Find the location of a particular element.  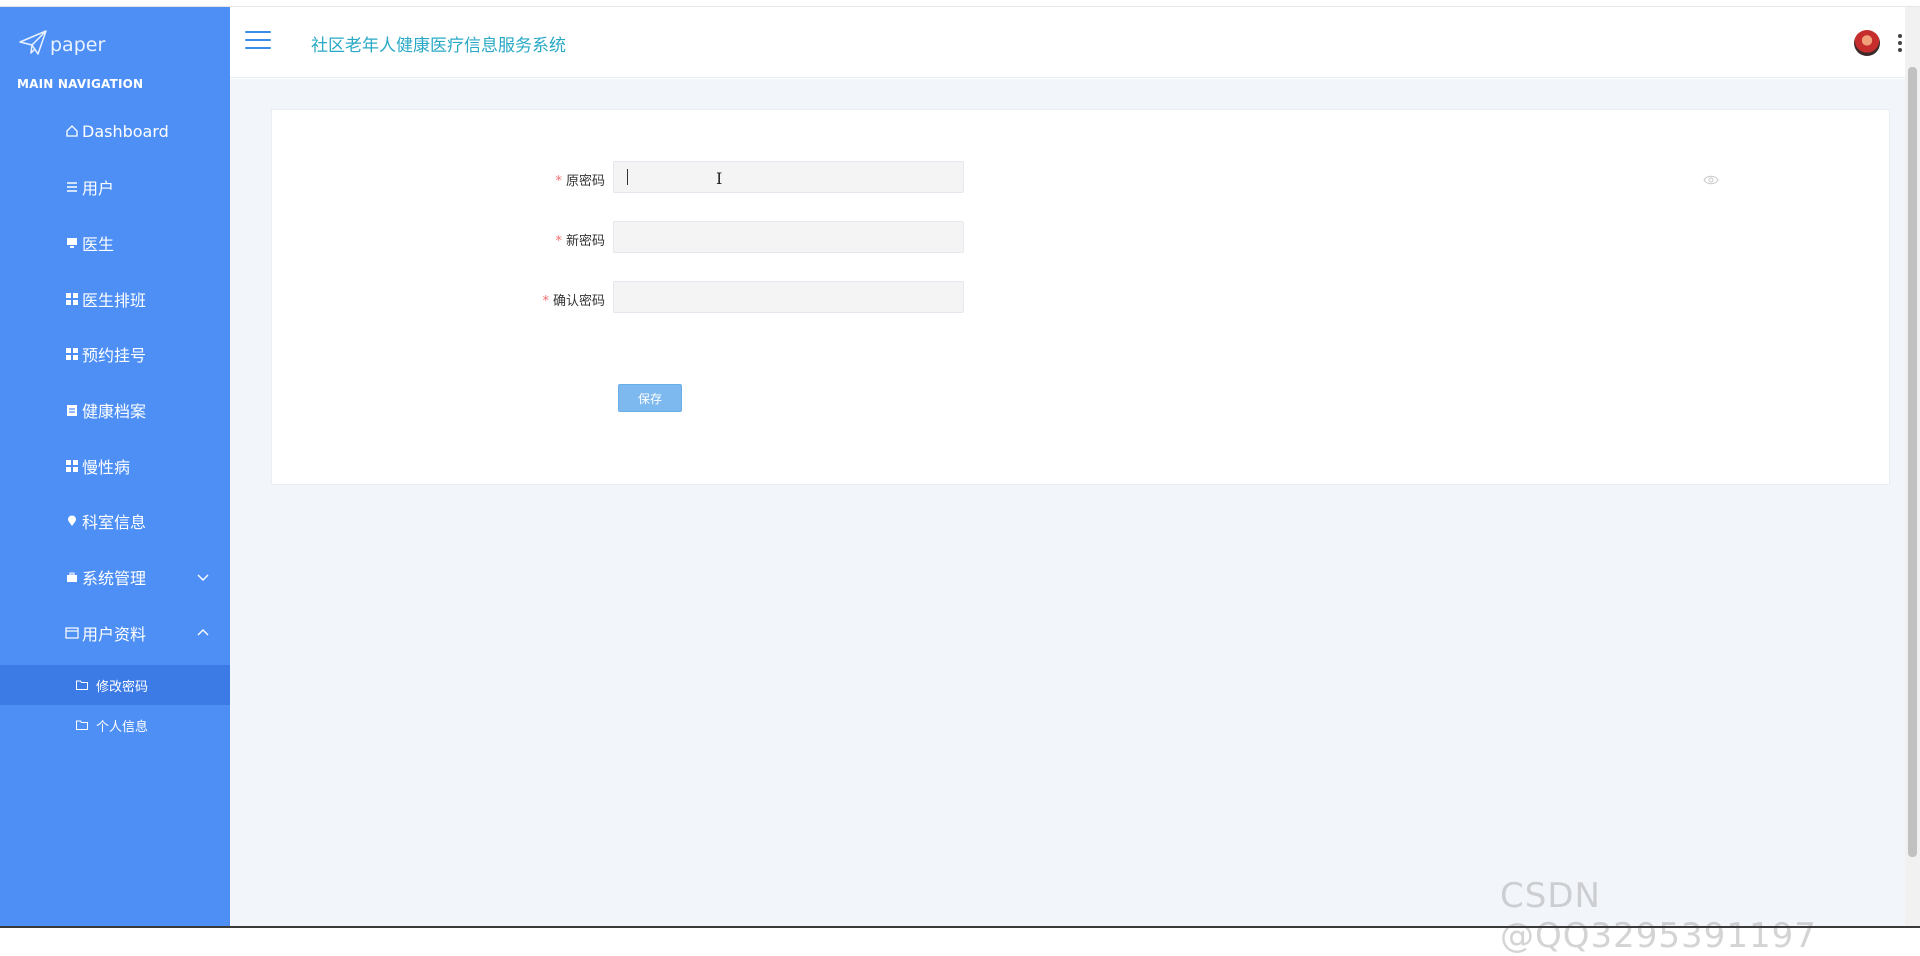

sidebar-item-doctors: 医生 is located at coordinates (115, 243).